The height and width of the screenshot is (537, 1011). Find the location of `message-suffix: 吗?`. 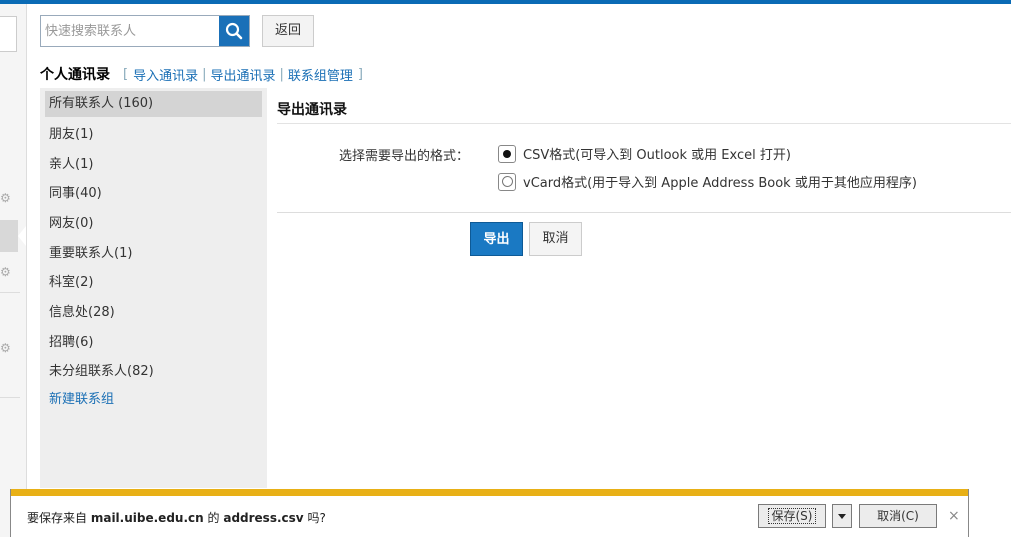

message-suffix: 吗? is located at coordinates (316, 518).